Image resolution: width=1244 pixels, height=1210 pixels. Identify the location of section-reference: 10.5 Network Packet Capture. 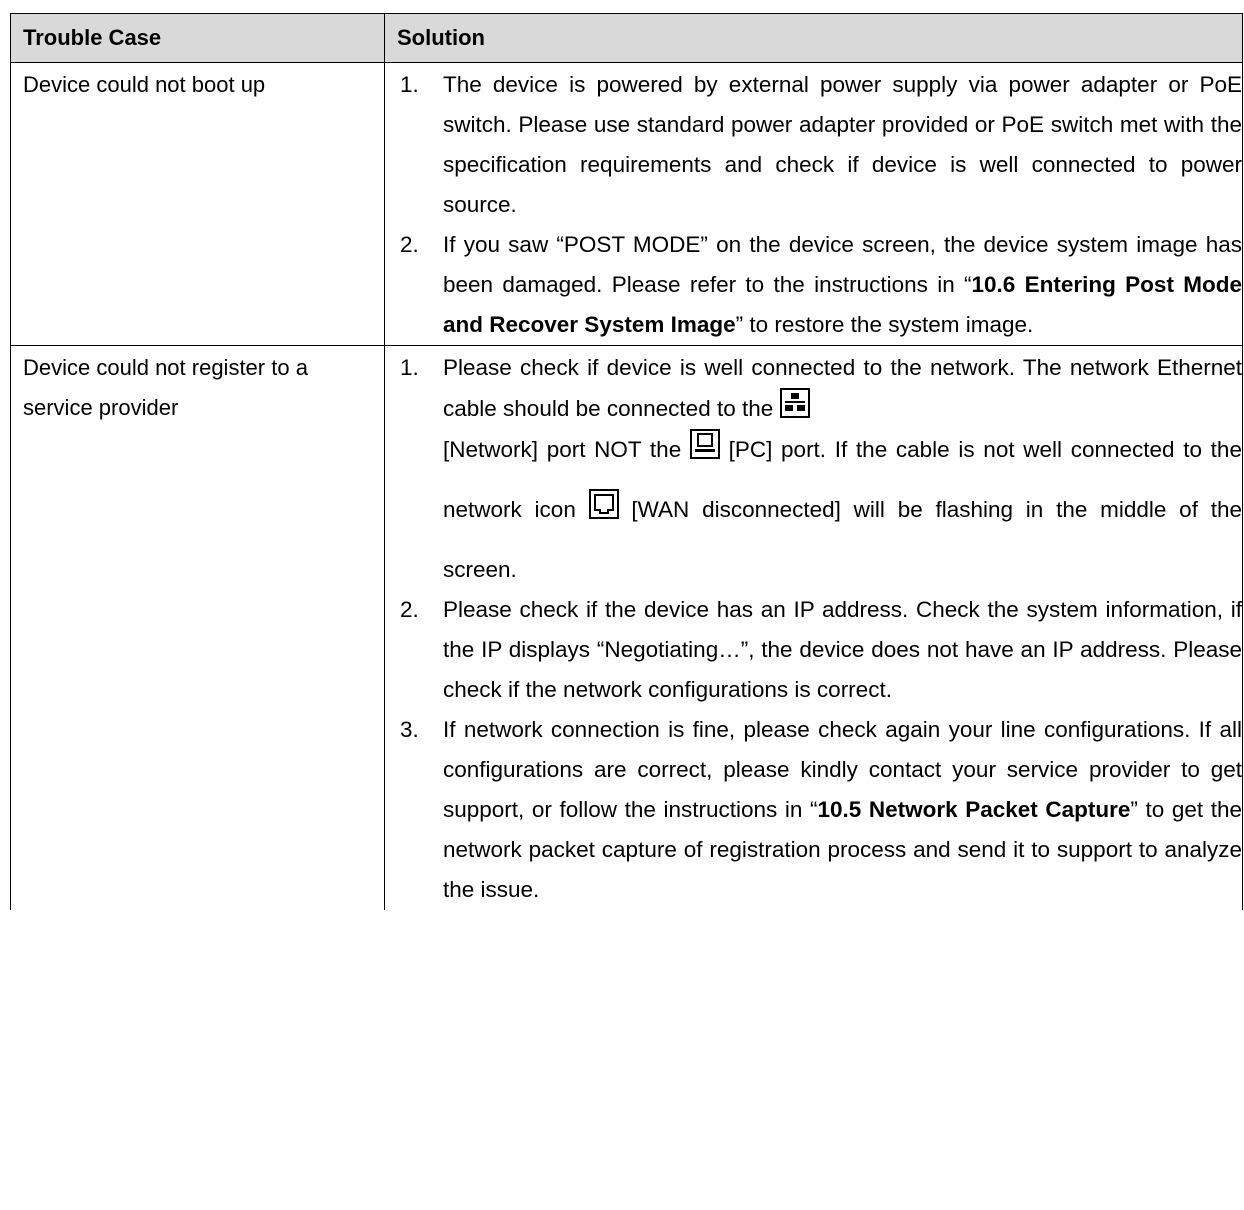
(974, 809).